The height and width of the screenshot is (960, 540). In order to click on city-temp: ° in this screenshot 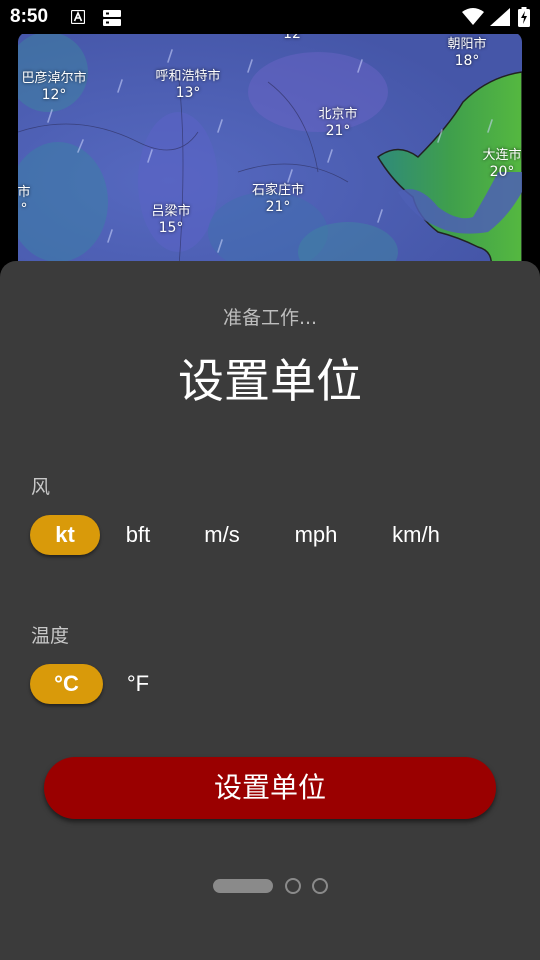, I will do `click(24, 209)`.